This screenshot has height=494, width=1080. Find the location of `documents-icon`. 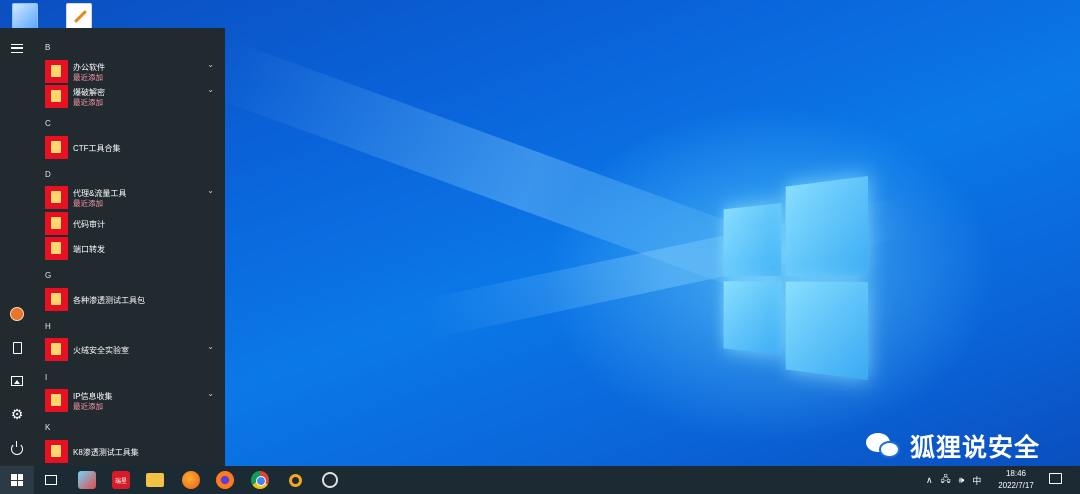

documents-icon is located at coordinates (17, 348).